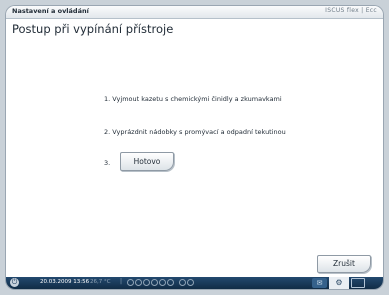 This screenshot has width=389, height=295. What do you see at coordinates (358, 283) in the screenshot?
I see `window-icon` at bounding box center [358, 283].